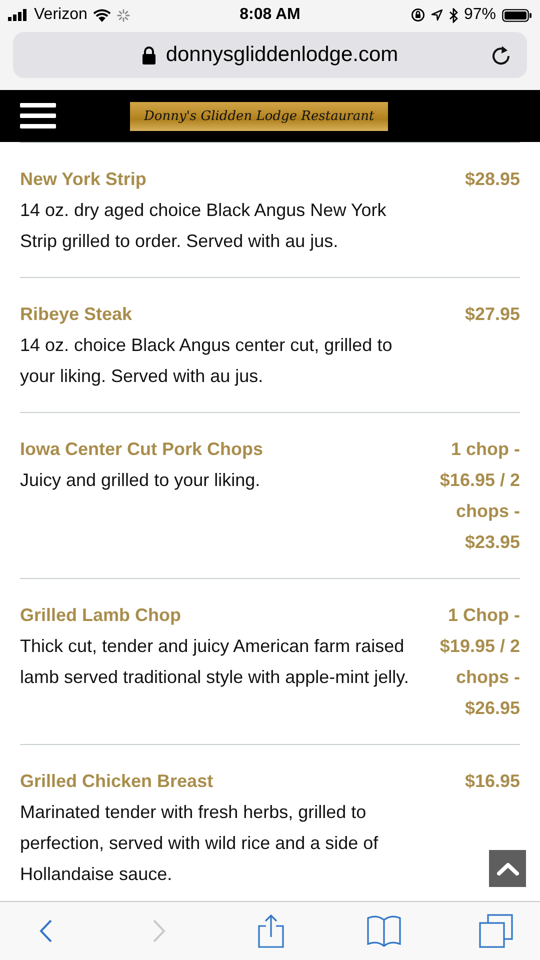 The width and height of the screenshot is (540, 960). I want to click on dish-name: Iowa Center Cut Pork Chops, so click(142, 449).